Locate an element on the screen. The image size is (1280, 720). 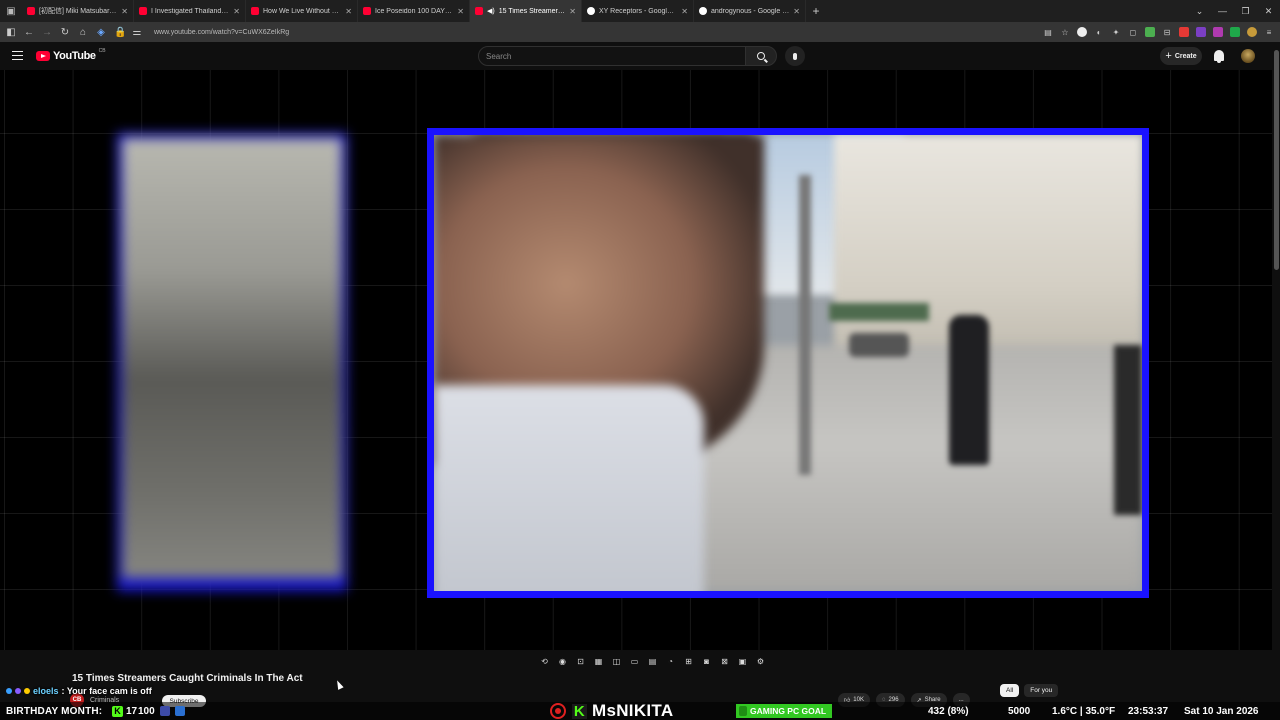
browser-tab: XY Receptors - Google Search✕ is located at coordinates (638, 11).